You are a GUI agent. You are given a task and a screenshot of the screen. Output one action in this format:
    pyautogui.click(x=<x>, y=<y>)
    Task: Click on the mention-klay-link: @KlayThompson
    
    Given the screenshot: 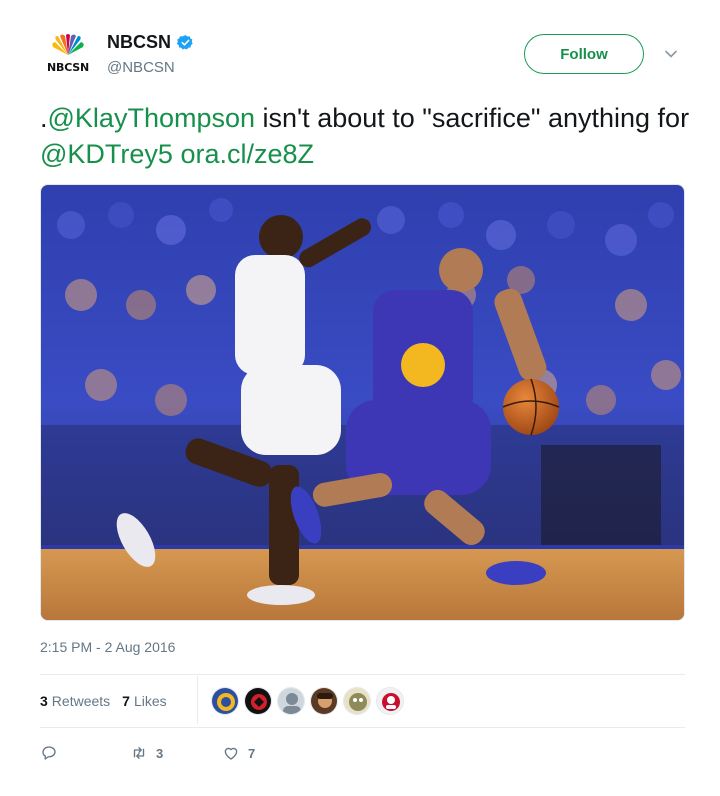 What is the action you would take?
    pyautogui.click(x=152, y=118)
    